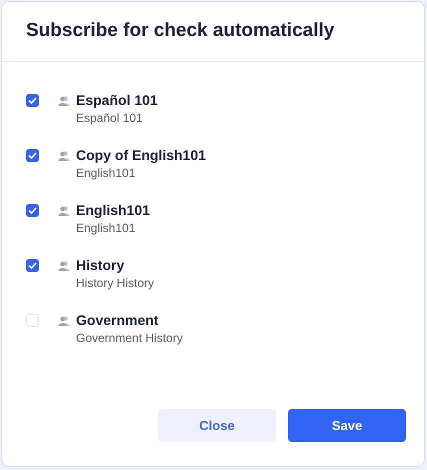 Image resolution: width=427 pixels, height=470 pixels. What do you see at coordinates (129, 338) in the screenshot?
I see `class-subtitle: Government History` at bounding box center [129, 338].